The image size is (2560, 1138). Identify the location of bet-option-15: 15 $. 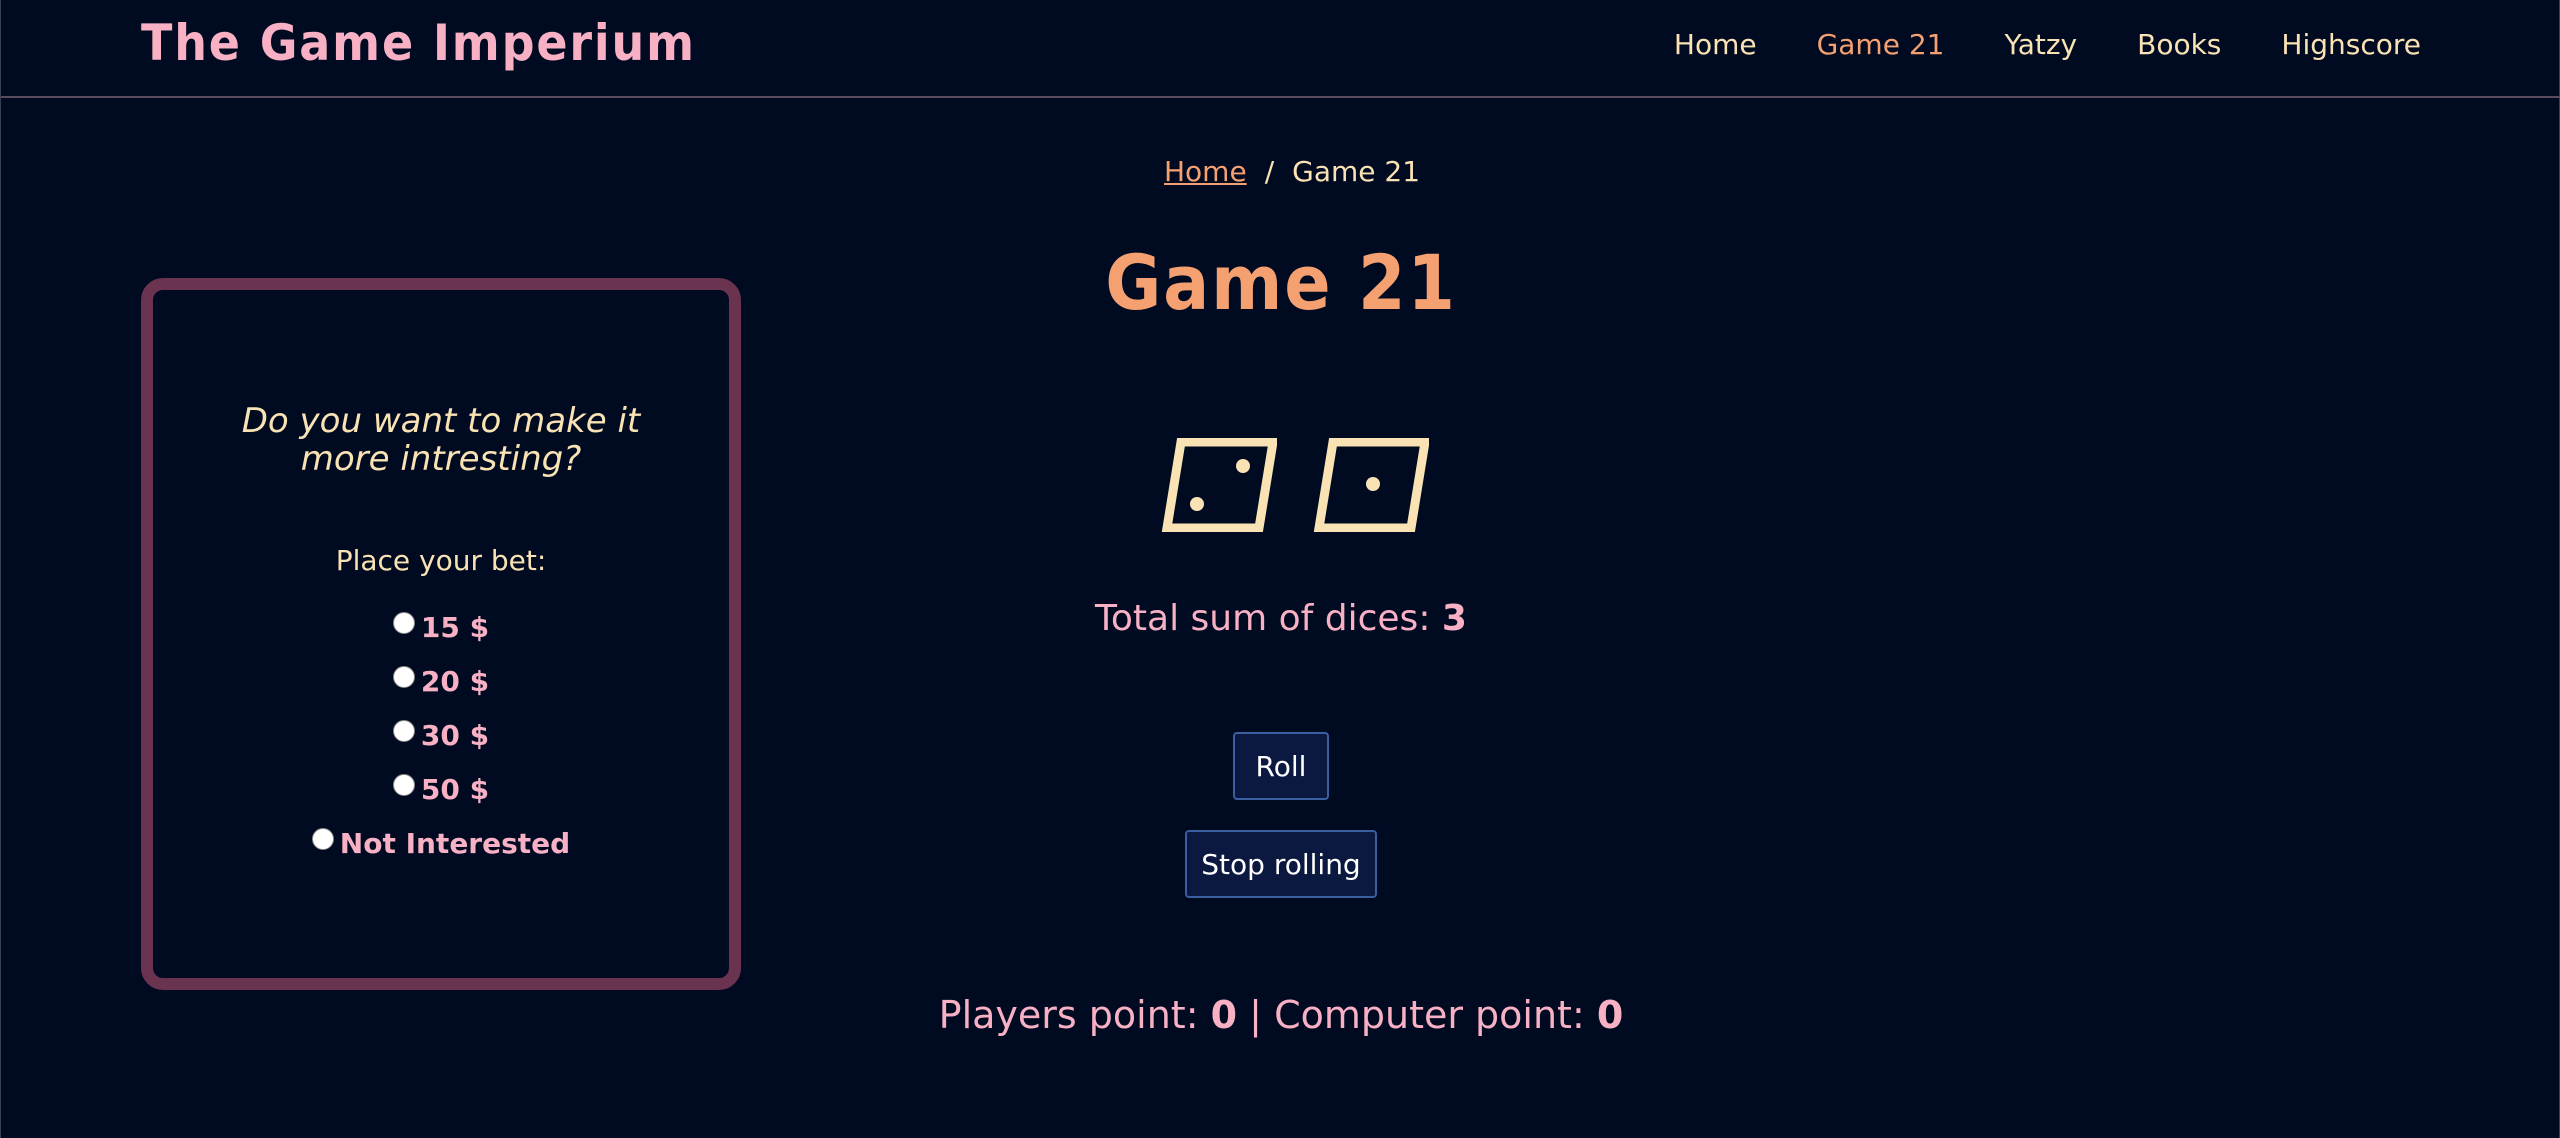
(441, 627).